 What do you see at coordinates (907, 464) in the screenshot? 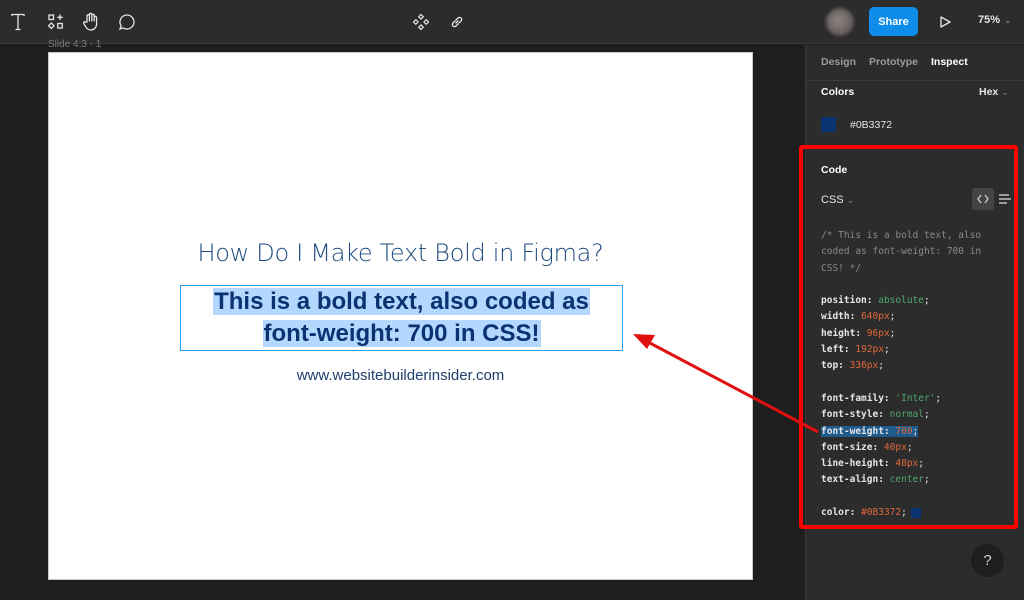
I see `css-property-value: 48px` at bounding box center [907, 464].